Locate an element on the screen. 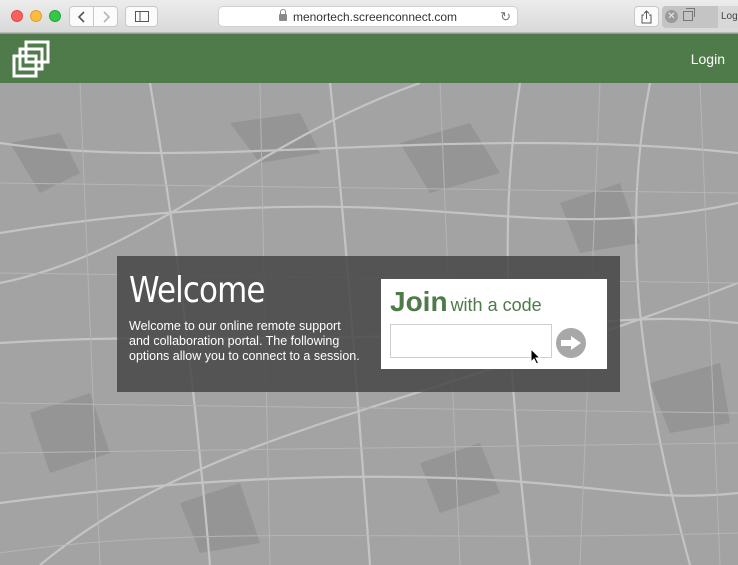 The height and width of the screenshot is (565, 738). welcome-title: Welcome is located at coordinates (197, 290).